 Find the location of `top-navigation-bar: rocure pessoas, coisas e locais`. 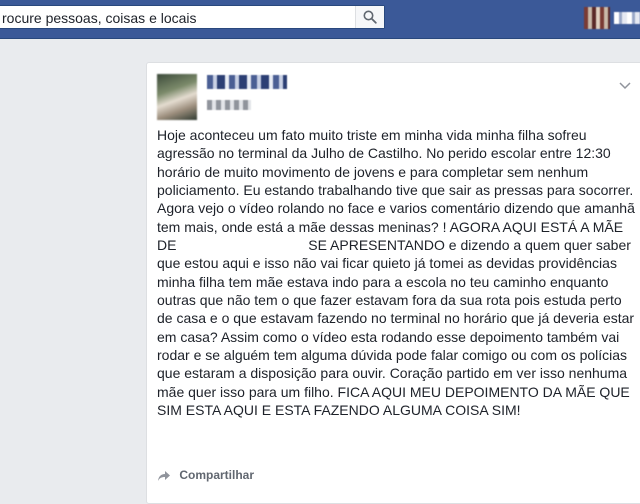

top-navigation-bar: rocure pessoas, coisas e locais is located at coordinates (320, 19).